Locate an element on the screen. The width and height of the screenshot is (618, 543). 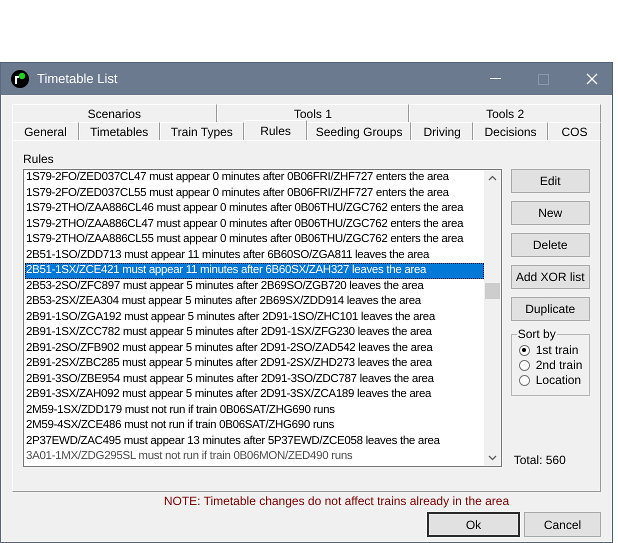
rule-list-item: 2B91-2SO/ZFB902 must appear 5 minutes after 2D91-2SO/ZAD542 leaves the area is located at coordinates (254, 348).